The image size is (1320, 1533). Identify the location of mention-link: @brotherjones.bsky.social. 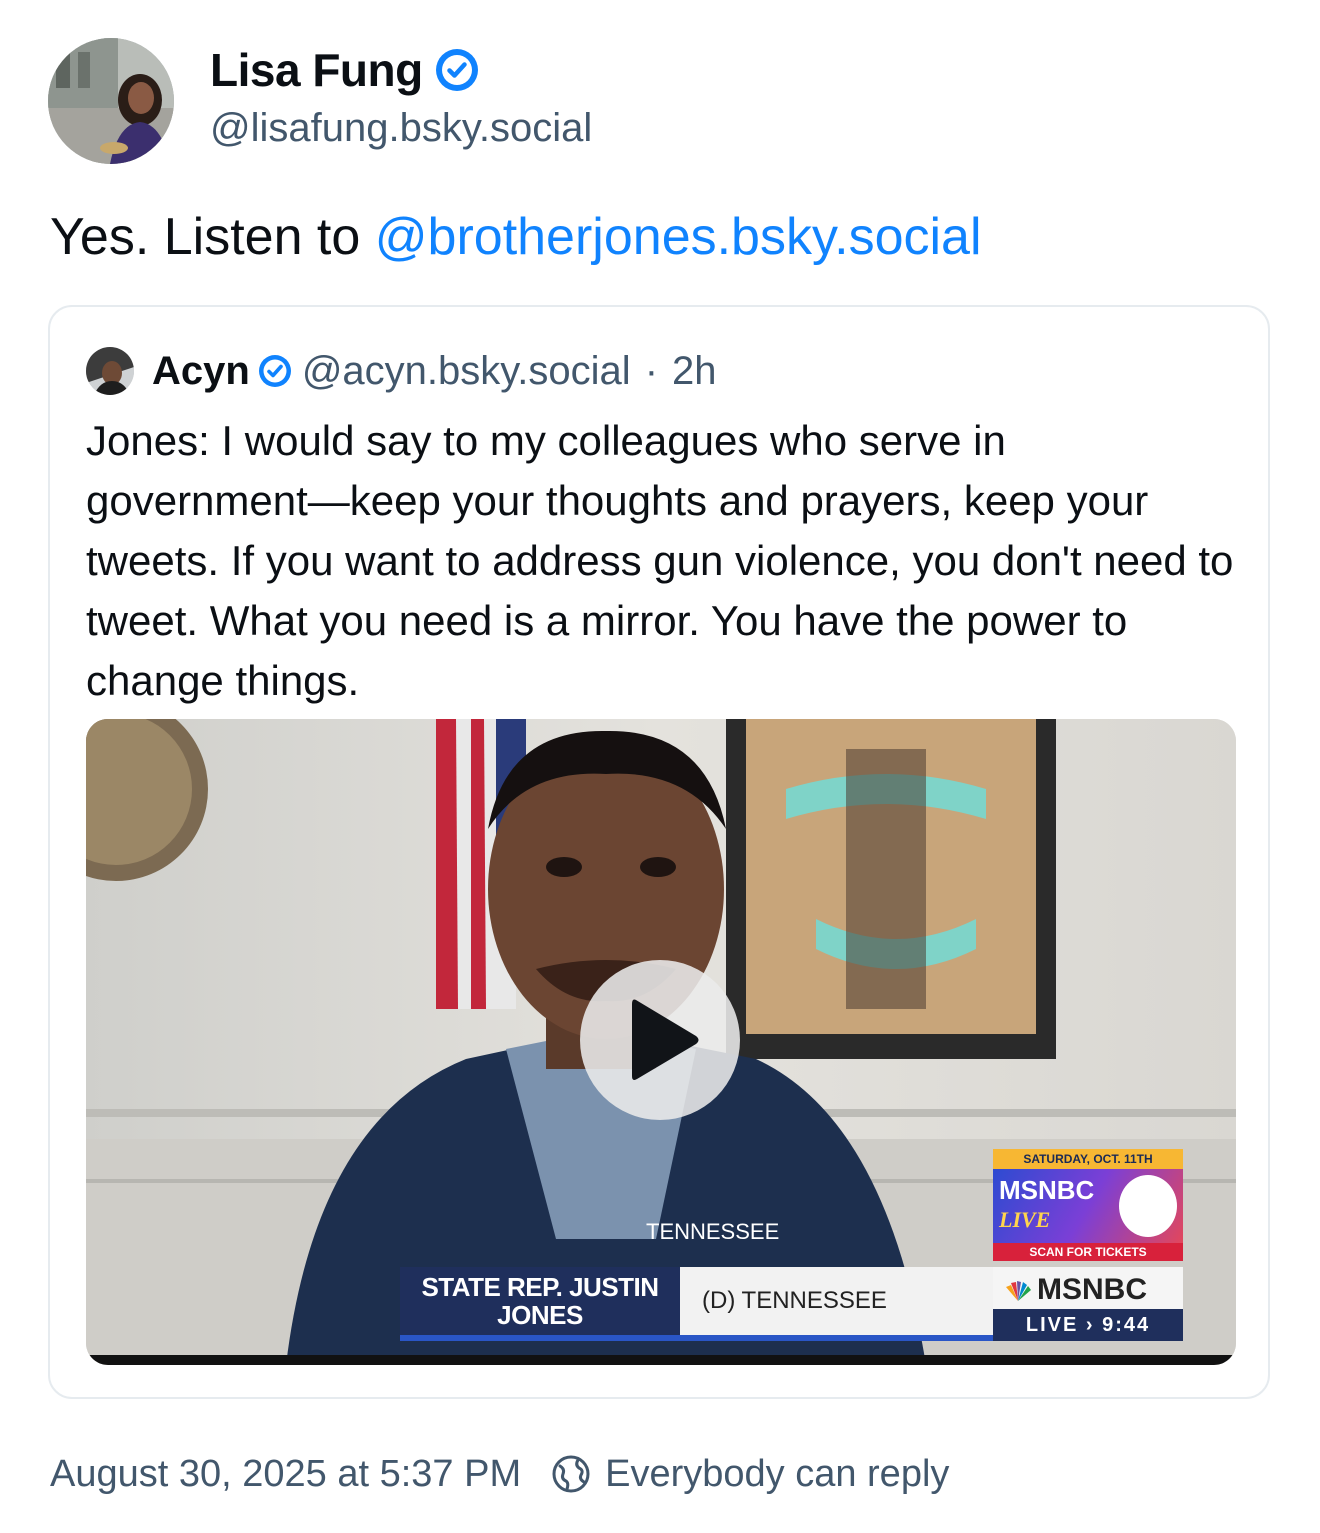
(678, 237).